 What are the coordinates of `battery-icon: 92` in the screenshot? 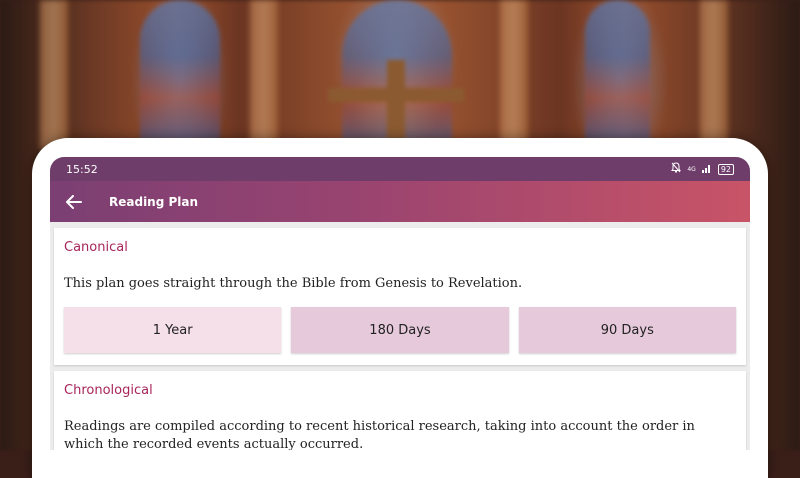 It's located at (725, 169).